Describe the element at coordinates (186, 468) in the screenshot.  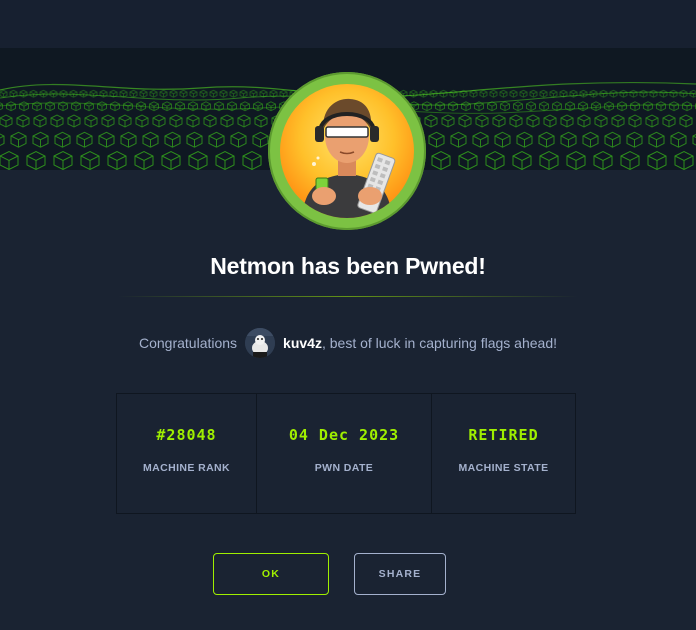
I see `stat-label: MACHINE RANK` at that location.